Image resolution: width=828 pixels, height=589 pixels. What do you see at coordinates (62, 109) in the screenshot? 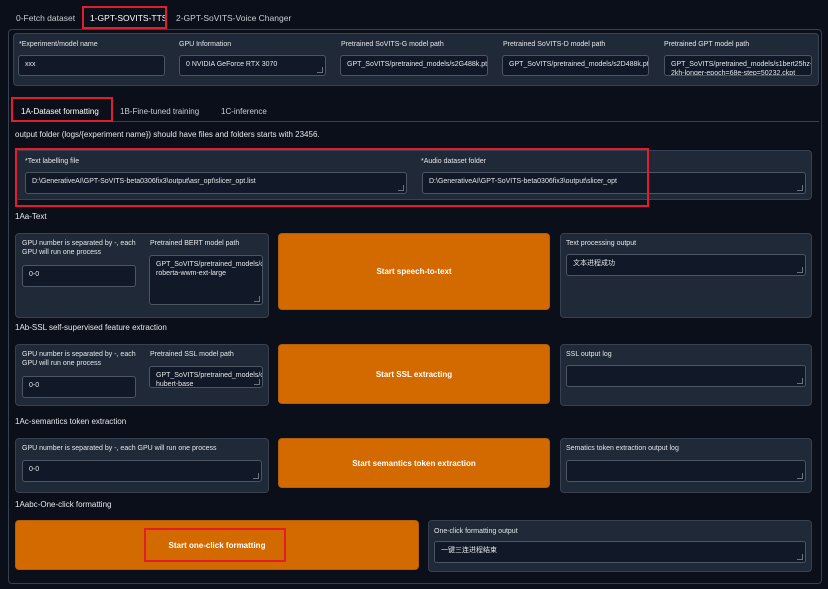
I see `highlight-dataset-formatting-tab` at bounding box center [62, 109].